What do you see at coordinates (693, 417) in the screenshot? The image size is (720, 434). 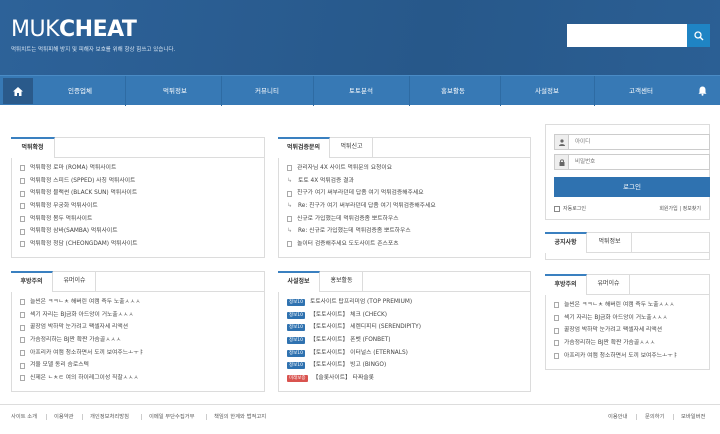 I see `footer-link-mobile: 모바일버전` at bounding box center [693, 417].